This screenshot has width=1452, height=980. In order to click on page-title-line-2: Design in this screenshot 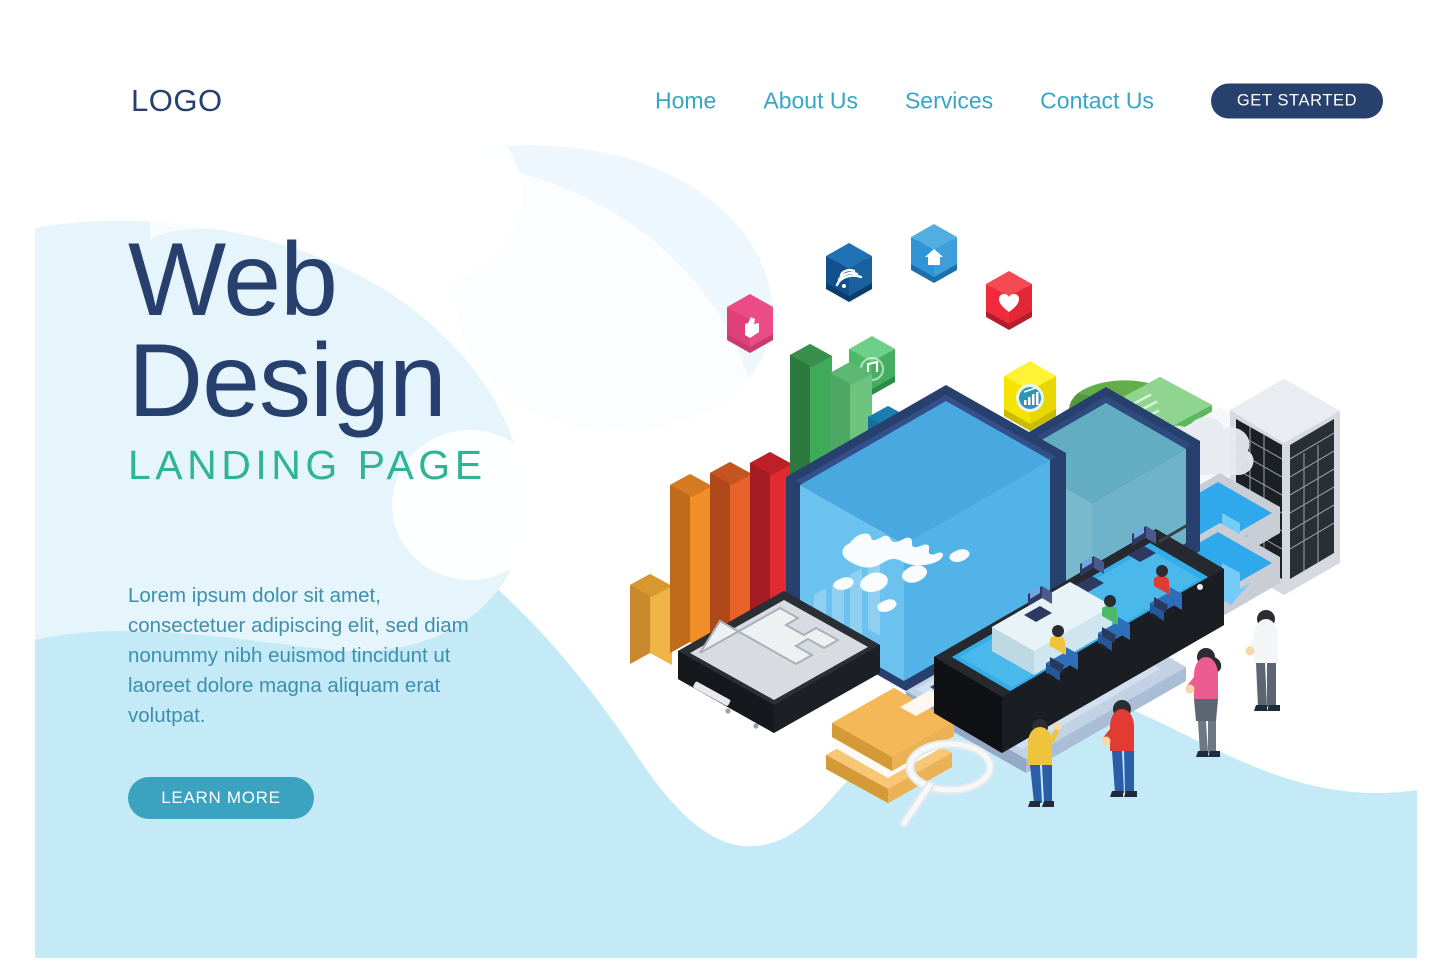, I will do `click(287, 380)`.